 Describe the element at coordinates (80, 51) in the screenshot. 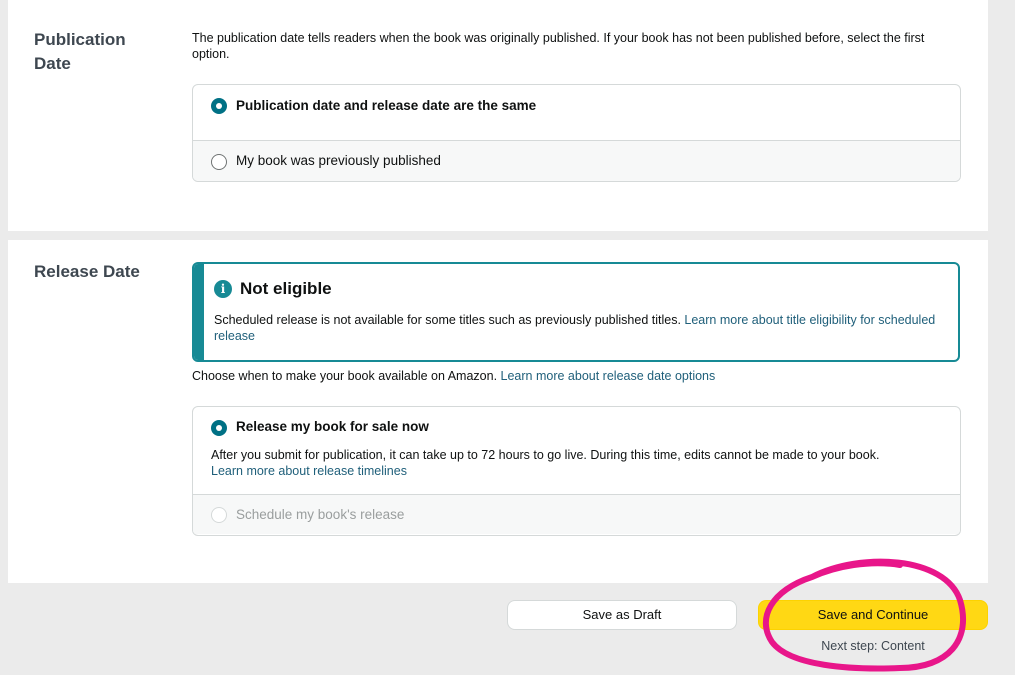

I see `publication-date-title: Publication Date` at that location.